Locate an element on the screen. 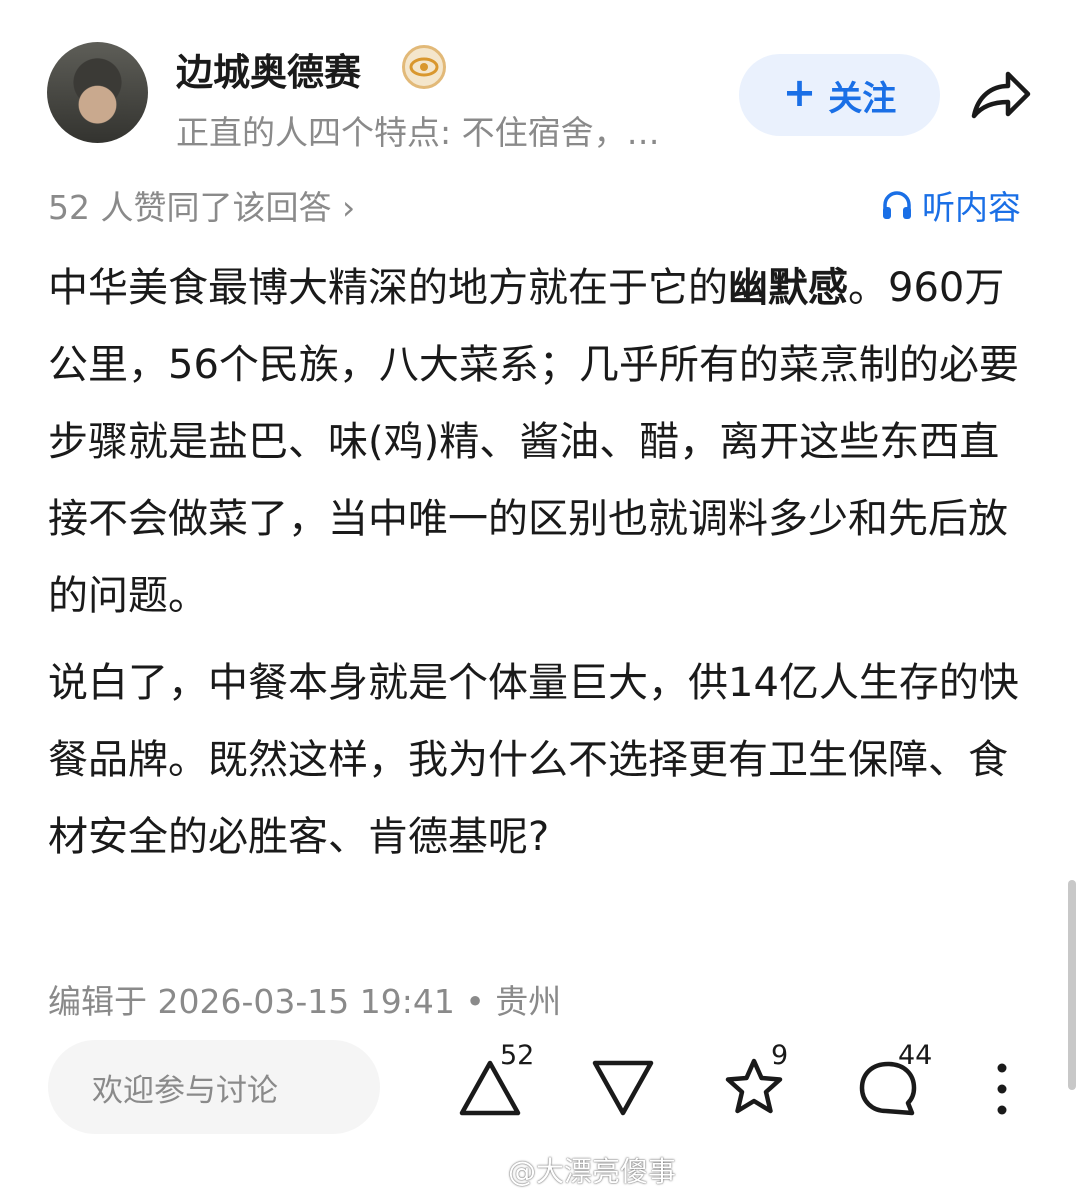 The height and width of the screenshot is (1194, 1080). watermark: @大漂亮傻事 is located at coordinates (572, 1170).